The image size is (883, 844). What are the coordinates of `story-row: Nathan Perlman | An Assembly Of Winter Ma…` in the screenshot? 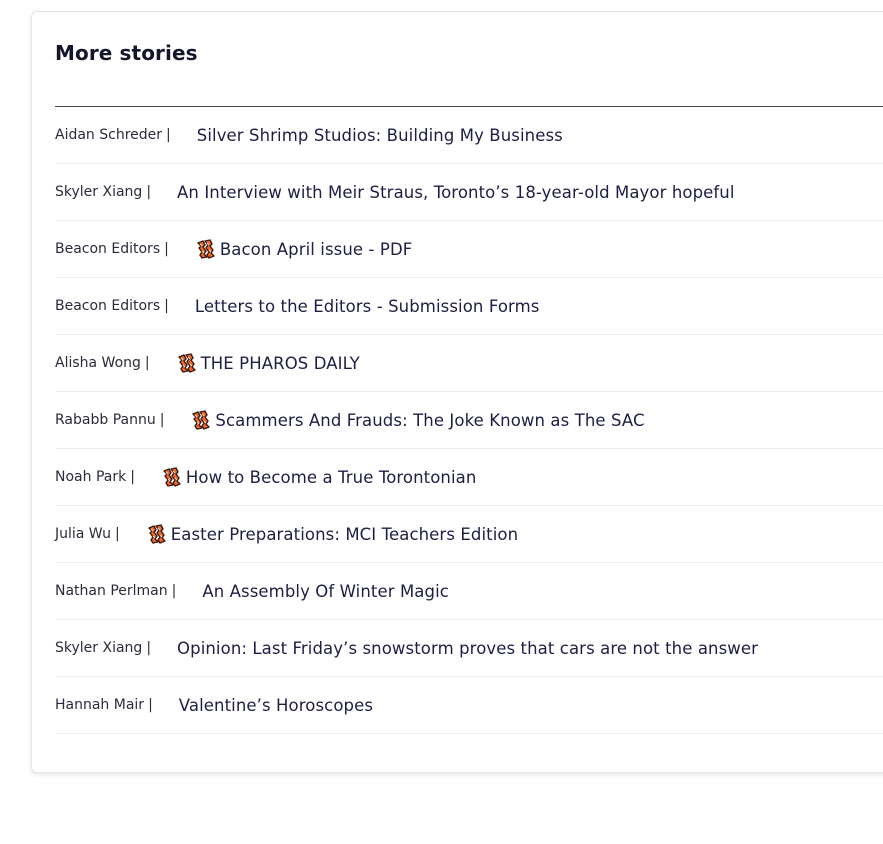 It's located at (469, 591).